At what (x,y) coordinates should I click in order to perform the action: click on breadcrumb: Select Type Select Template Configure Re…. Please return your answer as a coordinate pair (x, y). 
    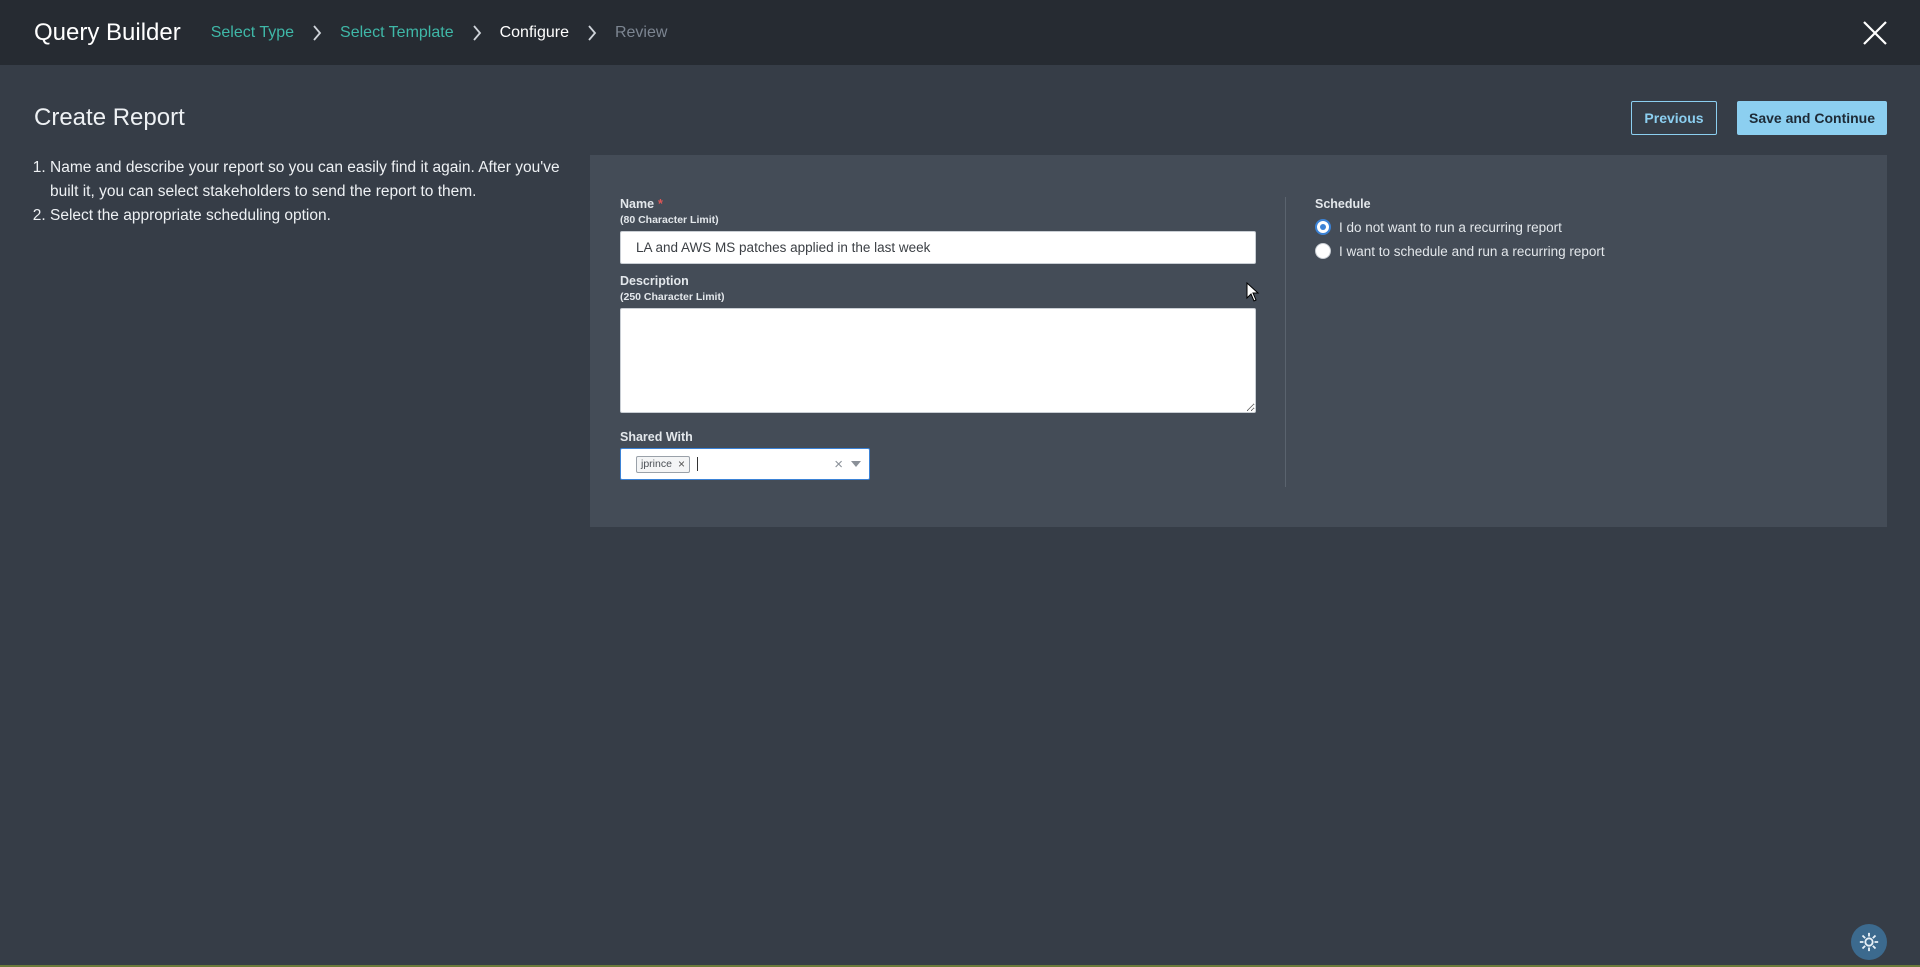
    Looking at the image, I should click on (439, 33).